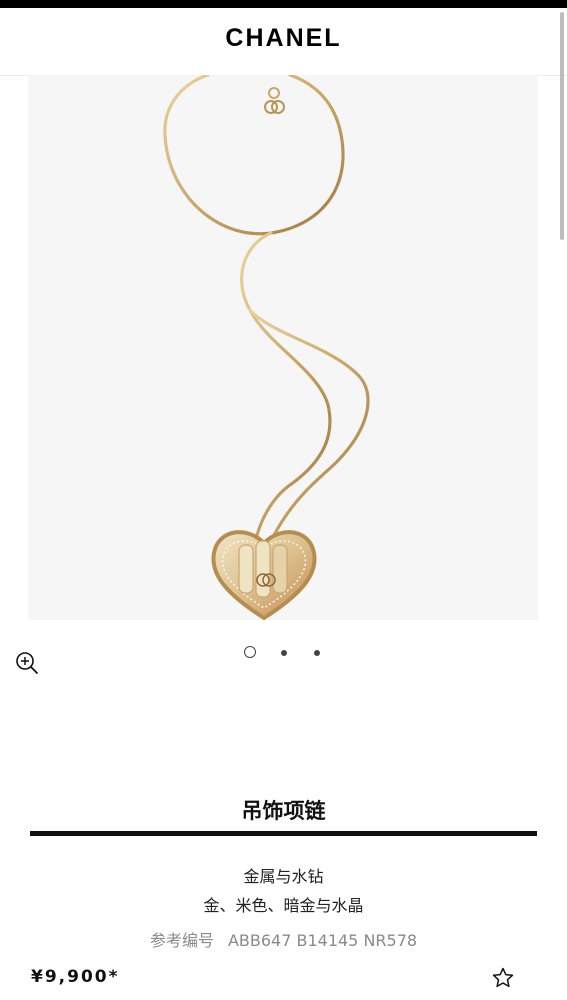 This screenshot has height=1000, width=567. What do you see at coordinates (503, 978) in the screenshot?
I see `star-outline-icon` at bounding box center [503, 978].